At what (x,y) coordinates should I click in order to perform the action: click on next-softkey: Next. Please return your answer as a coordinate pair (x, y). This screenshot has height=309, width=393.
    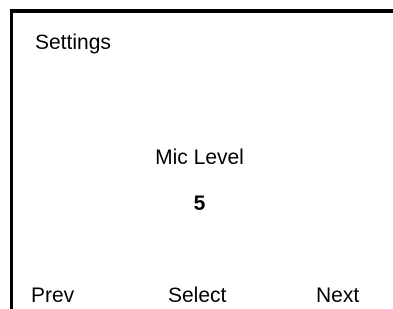
    Looking at the image, I should click on (337, 296).